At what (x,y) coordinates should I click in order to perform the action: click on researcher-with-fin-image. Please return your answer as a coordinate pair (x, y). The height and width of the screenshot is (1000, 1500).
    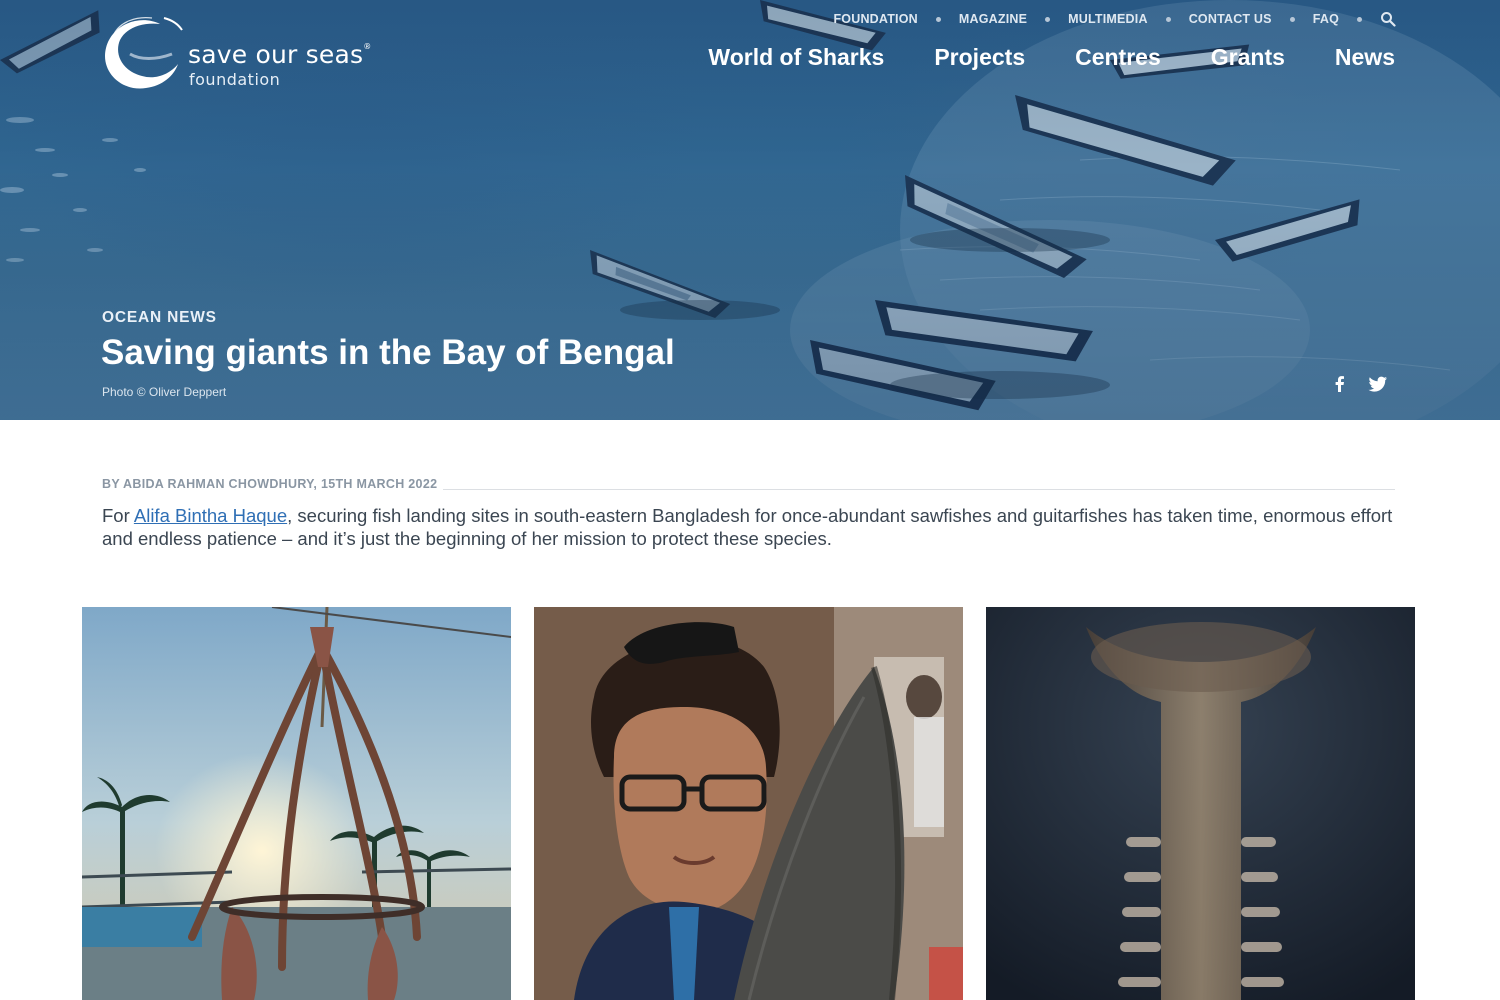
    Looking at the image, I should click on (748, 803).